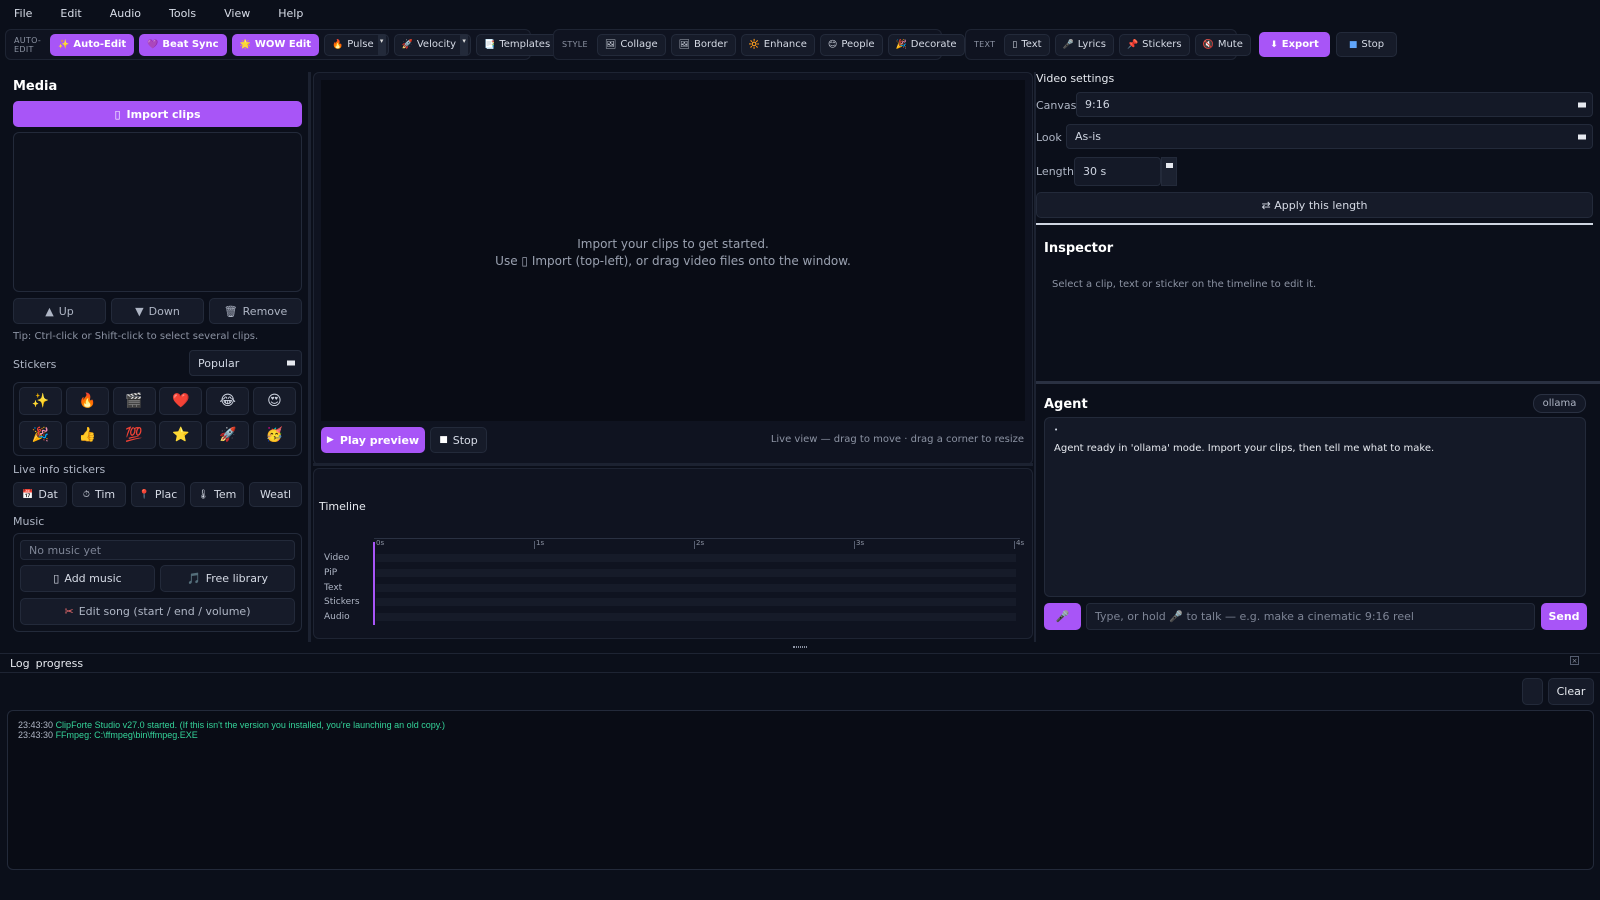 This screenshot has height=900, width=1600. I want to click on export-button: ⬇ Export, so click(1294, 44).